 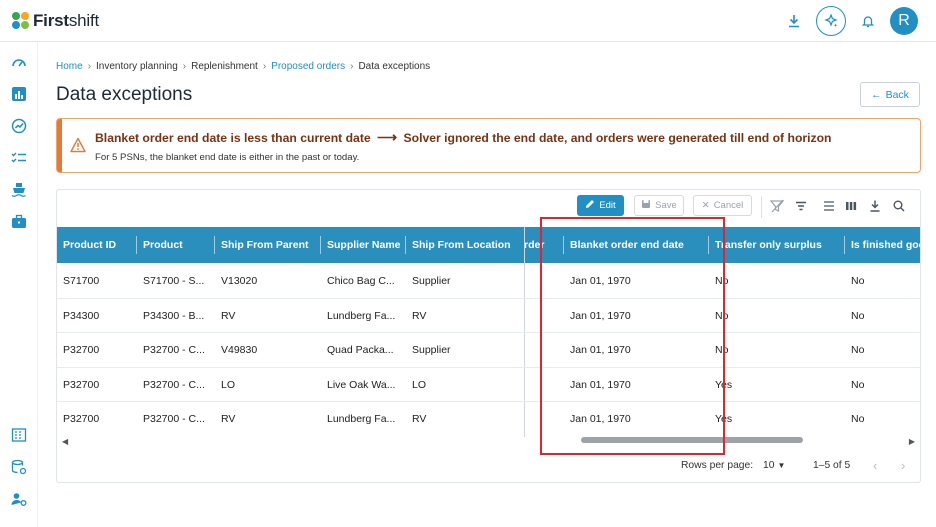 I want to click on user-avatar: R, so click(x=904, y=21).